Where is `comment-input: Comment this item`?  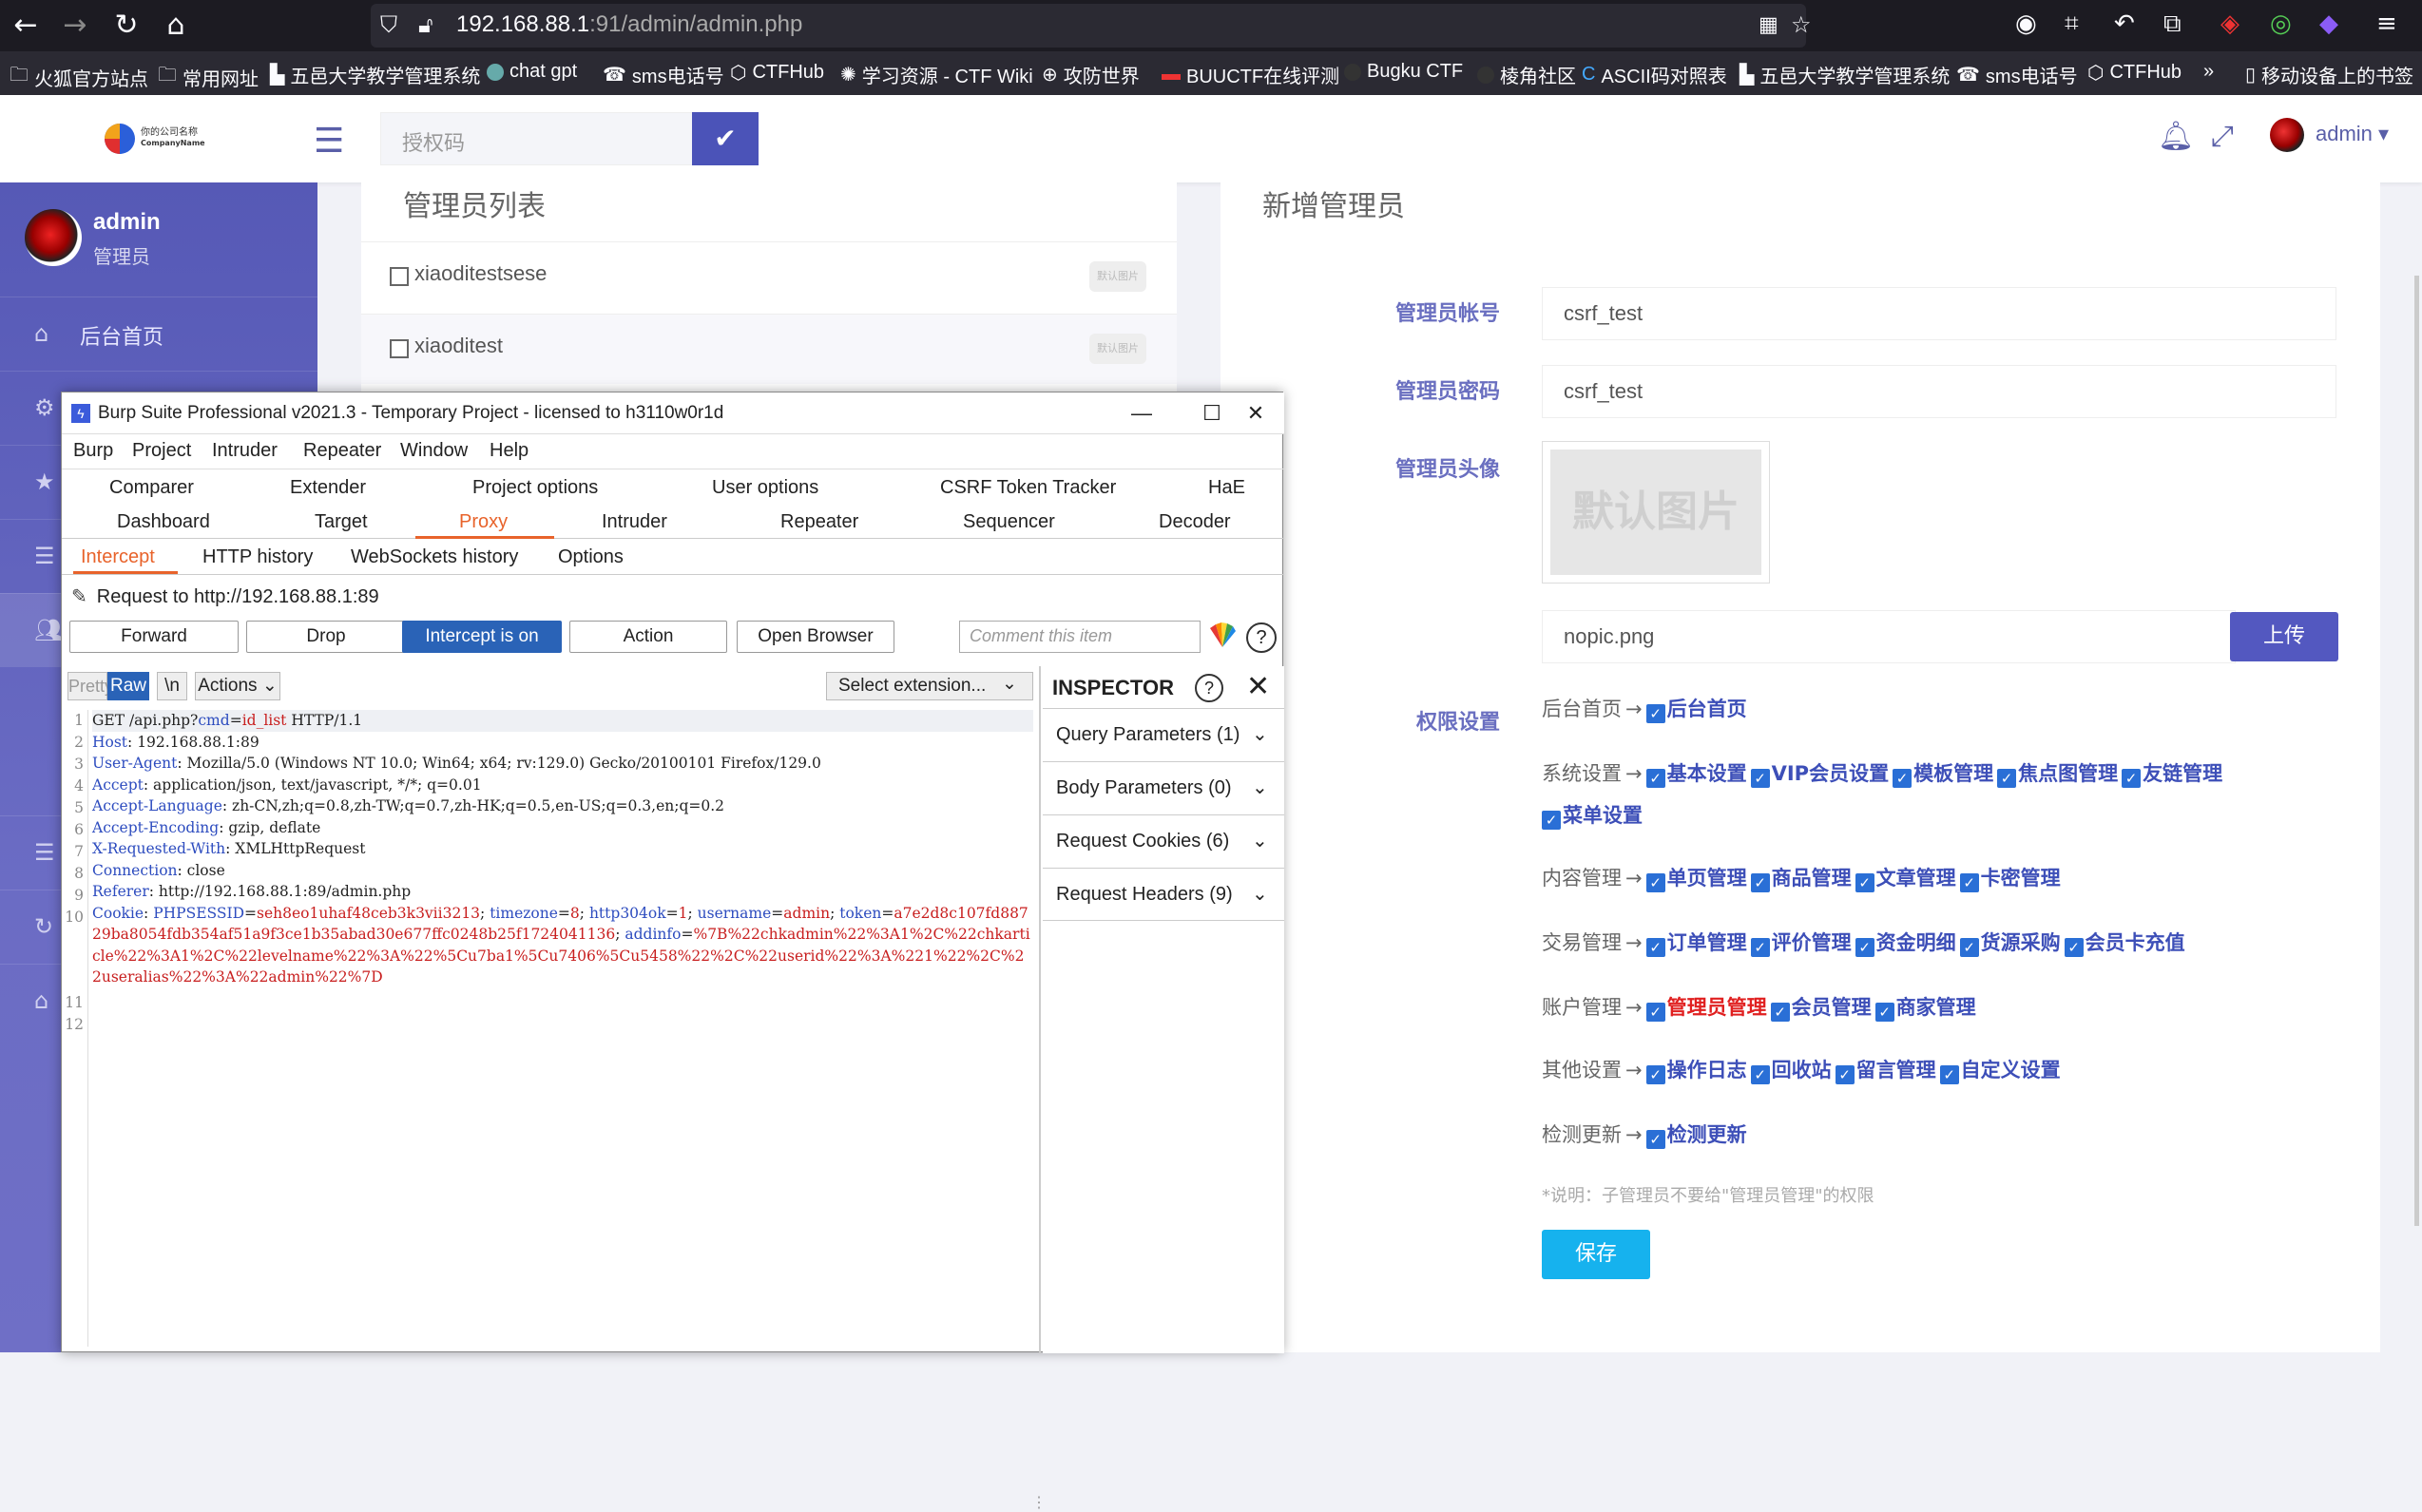 comment-input: Comment this item is located at coordinates (1080, 637).